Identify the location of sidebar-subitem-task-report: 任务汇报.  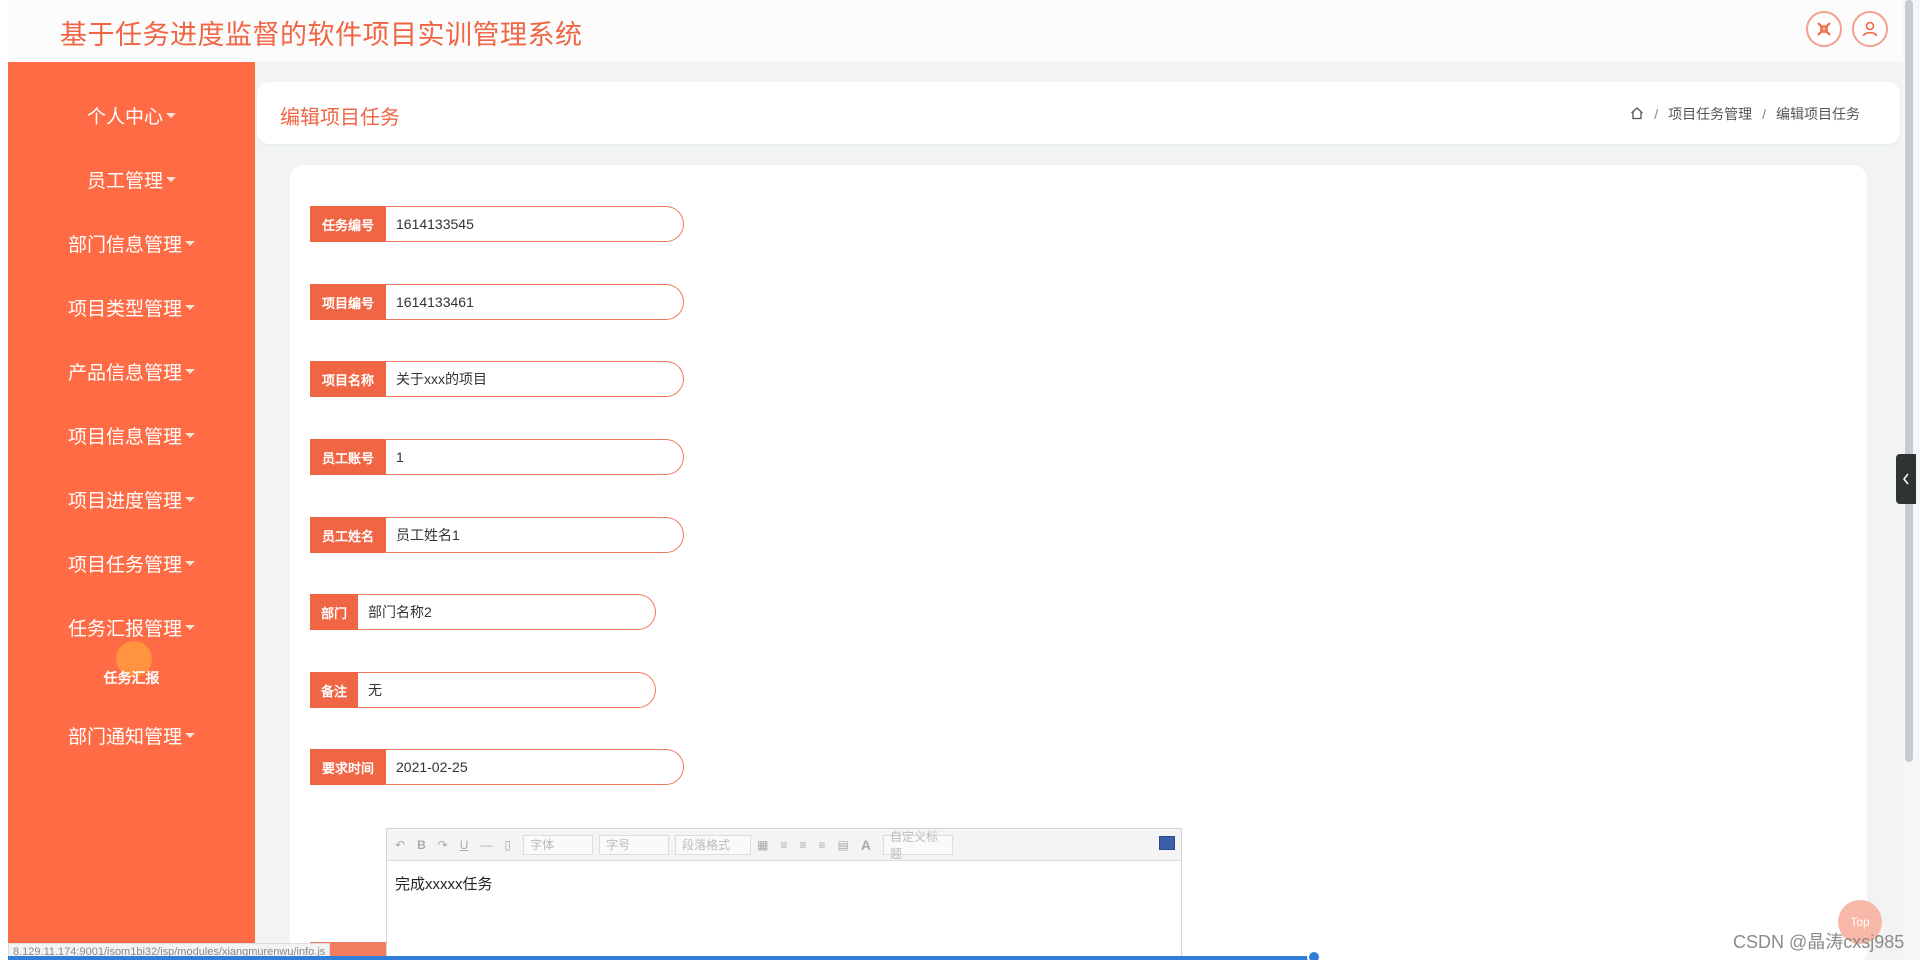
(131, 678).